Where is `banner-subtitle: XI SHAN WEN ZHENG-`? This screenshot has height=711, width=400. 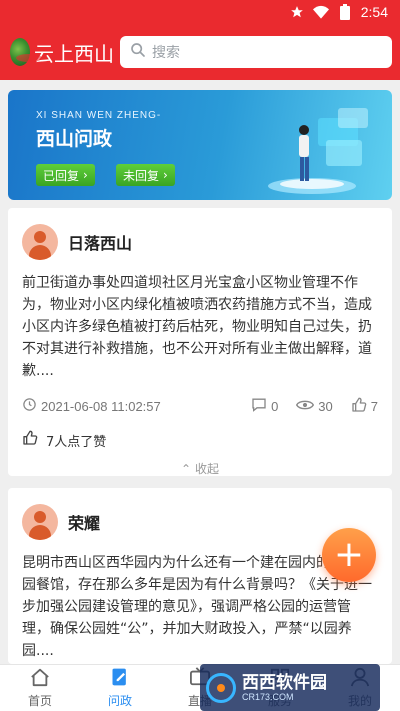
banner-subtitle: XI SHAN WEN ZHENG- is located at coordinates (99, 115).